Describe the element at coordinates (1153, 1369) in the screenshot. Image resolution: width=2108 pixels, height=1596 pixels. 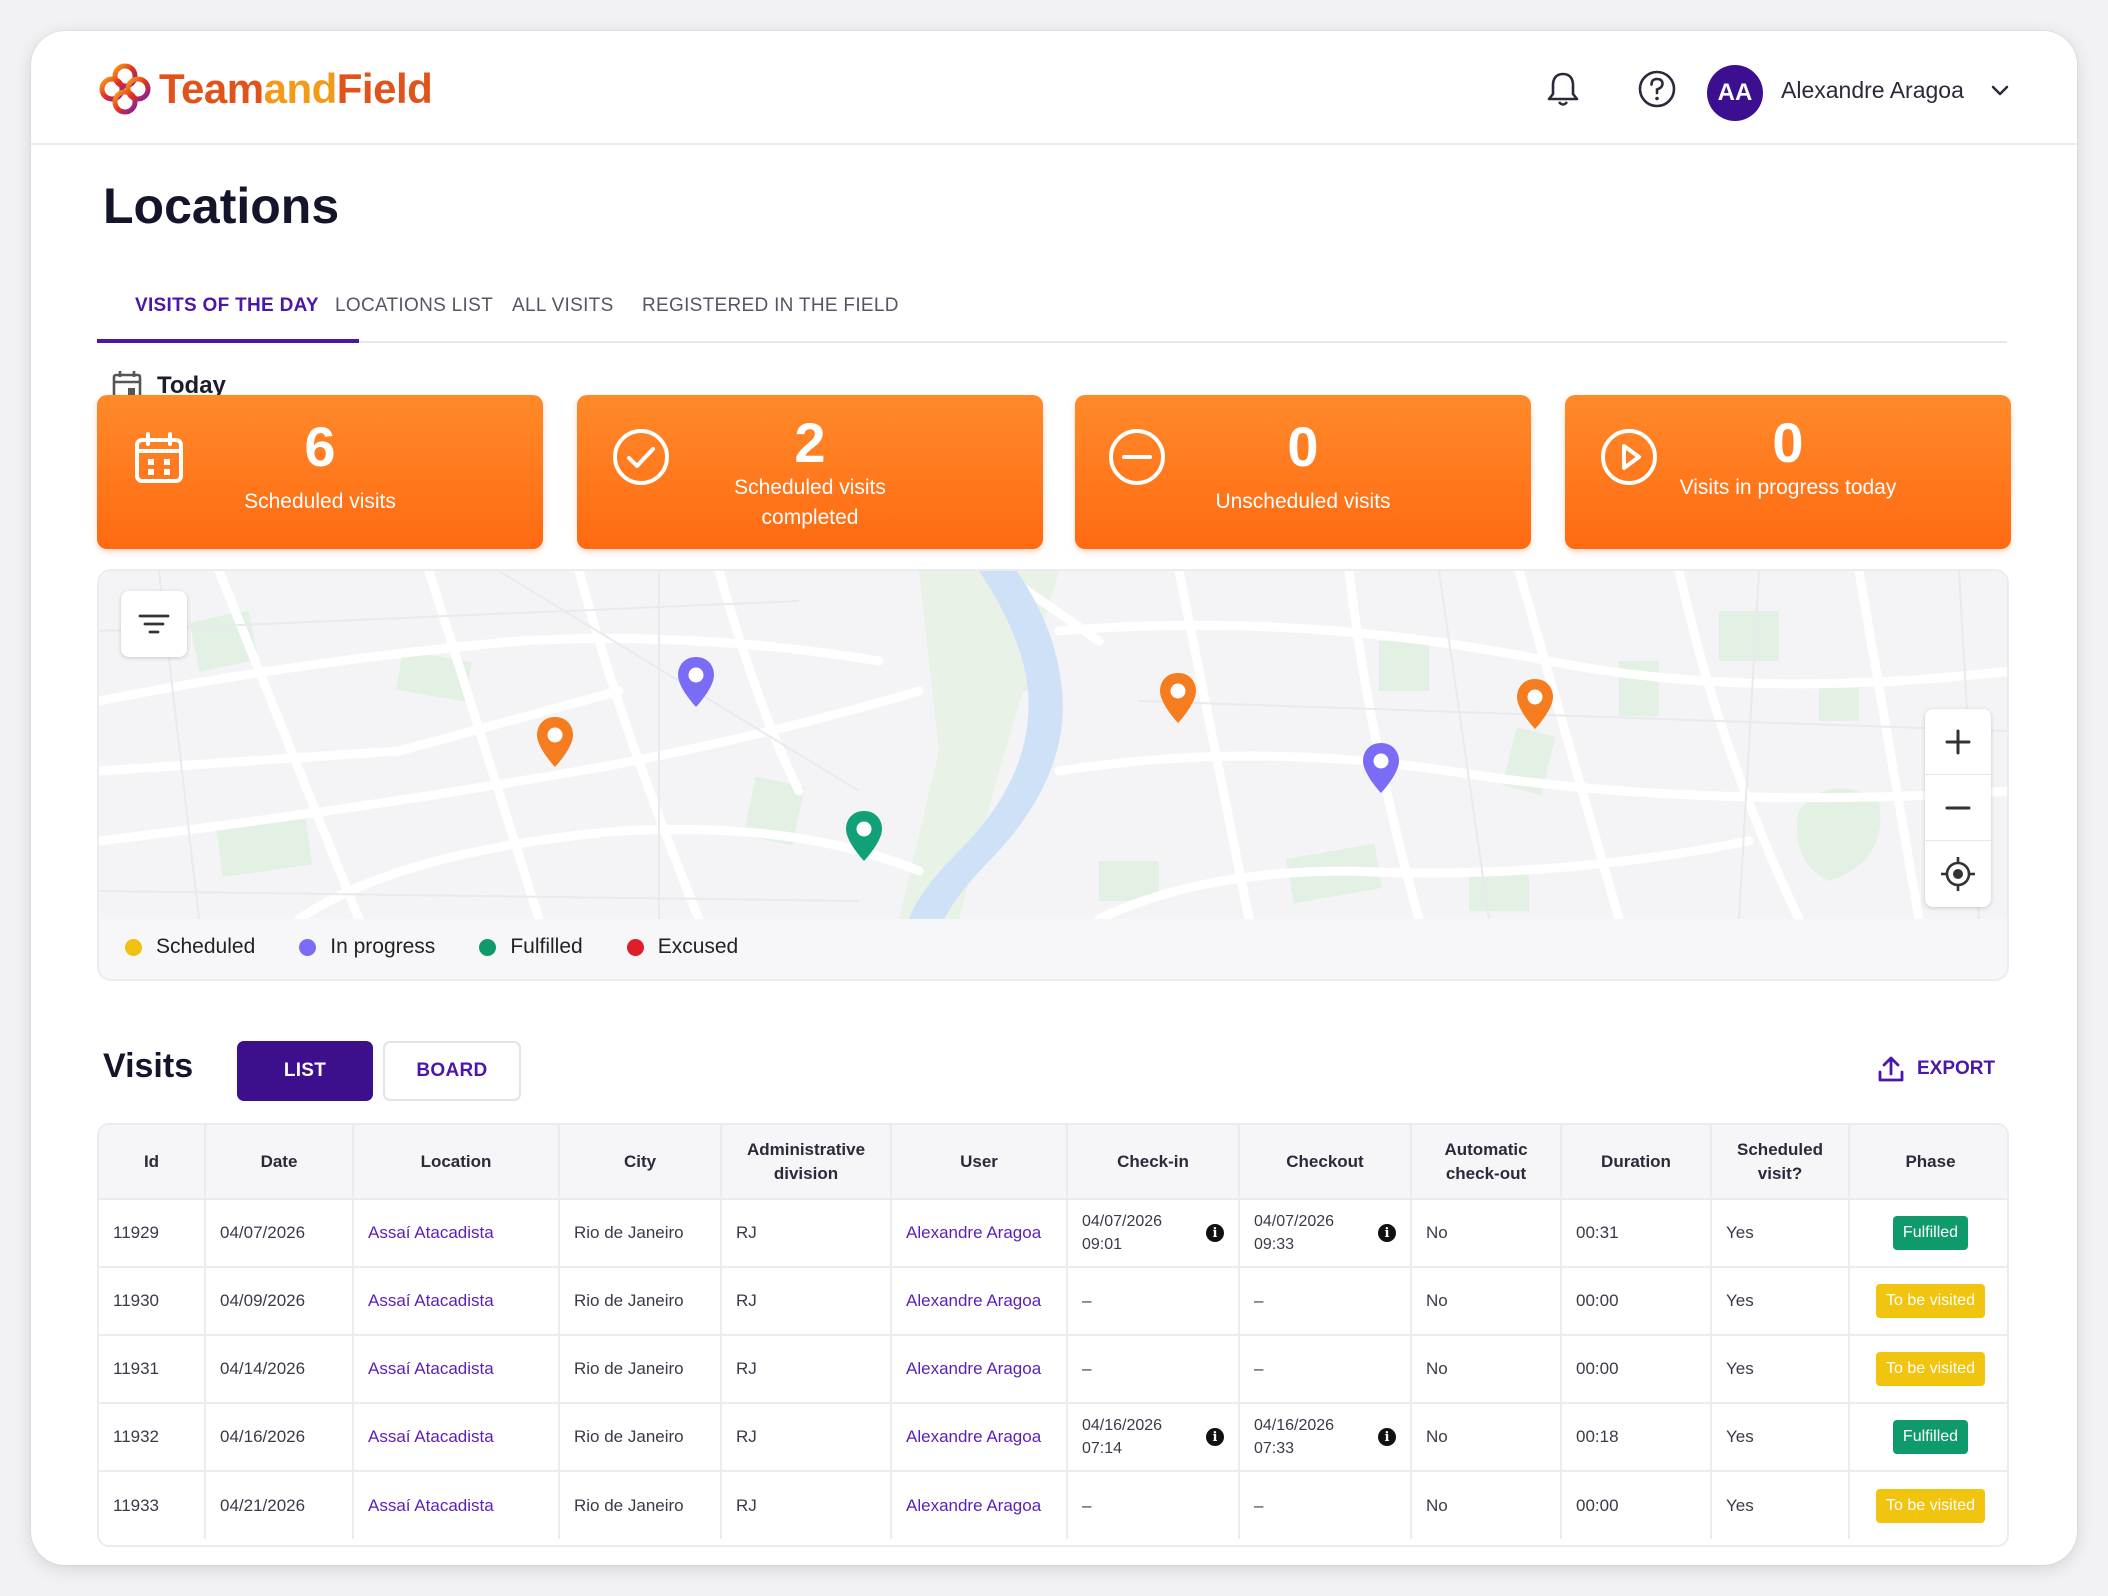
I see `cell-checkin: –` at that location.